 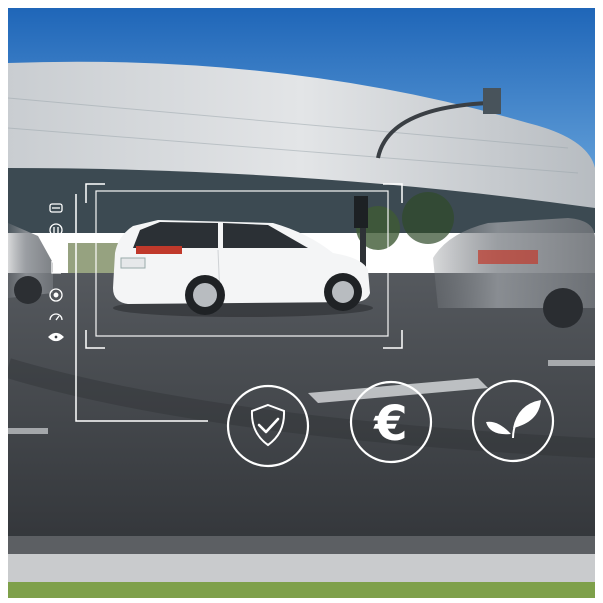 What do you see at coordinates (301, 568) in the screenshot?
I see `sidewalk` at bounding box center [301, 568].